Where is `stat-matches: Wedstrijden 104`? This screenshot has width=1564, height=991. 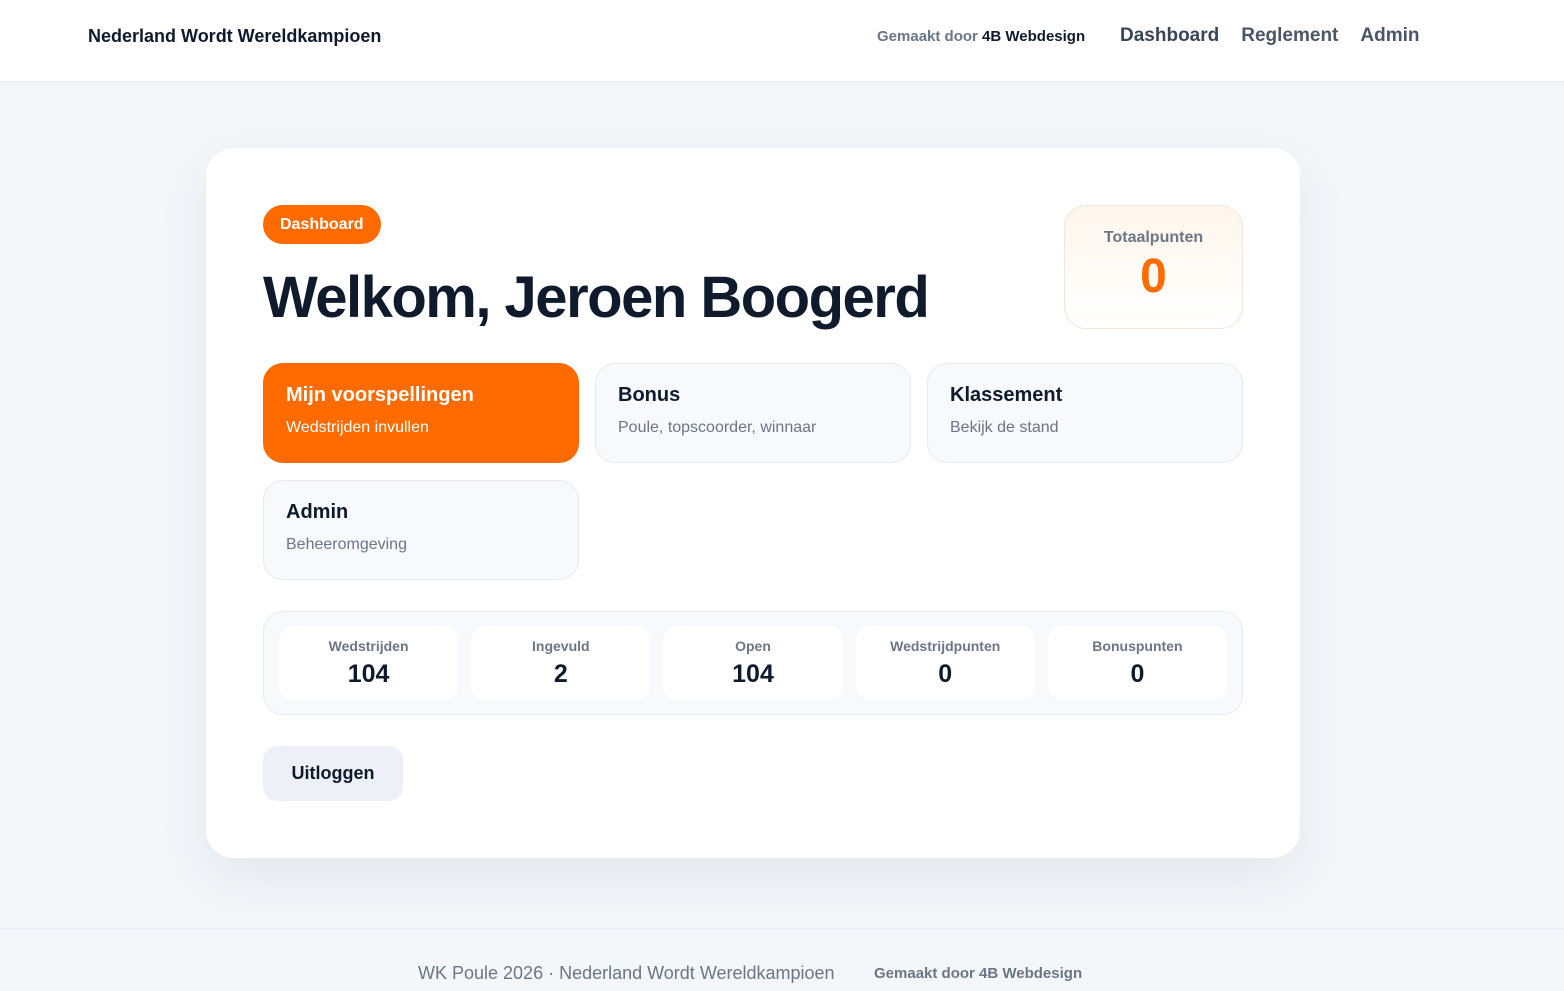
stat-matches: Wedstrijden 104 is located at coordinates (369, 663).